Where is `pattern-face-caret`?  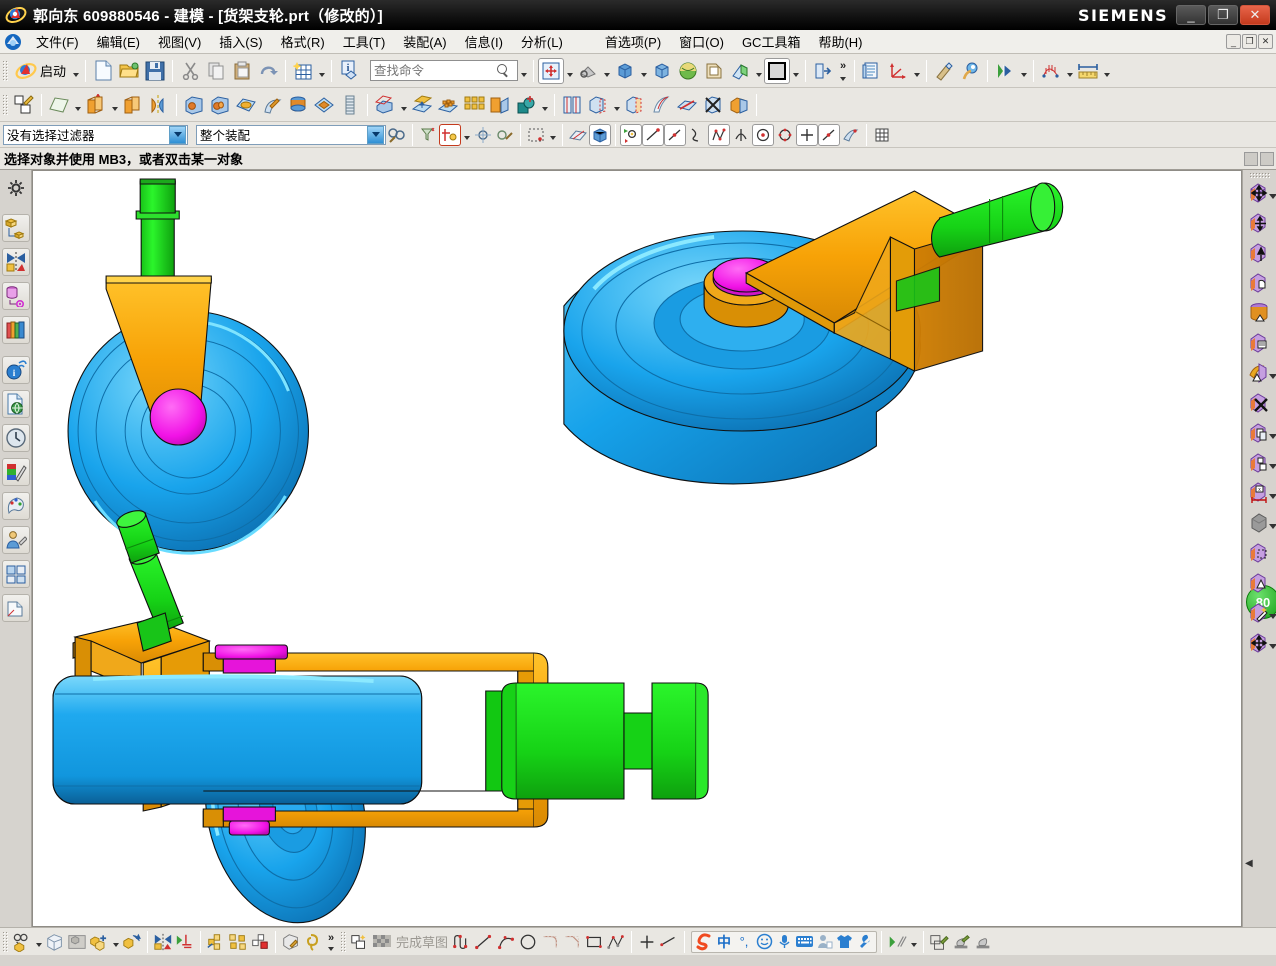
pattern-face-caret is located at coordinates (1272, 467).